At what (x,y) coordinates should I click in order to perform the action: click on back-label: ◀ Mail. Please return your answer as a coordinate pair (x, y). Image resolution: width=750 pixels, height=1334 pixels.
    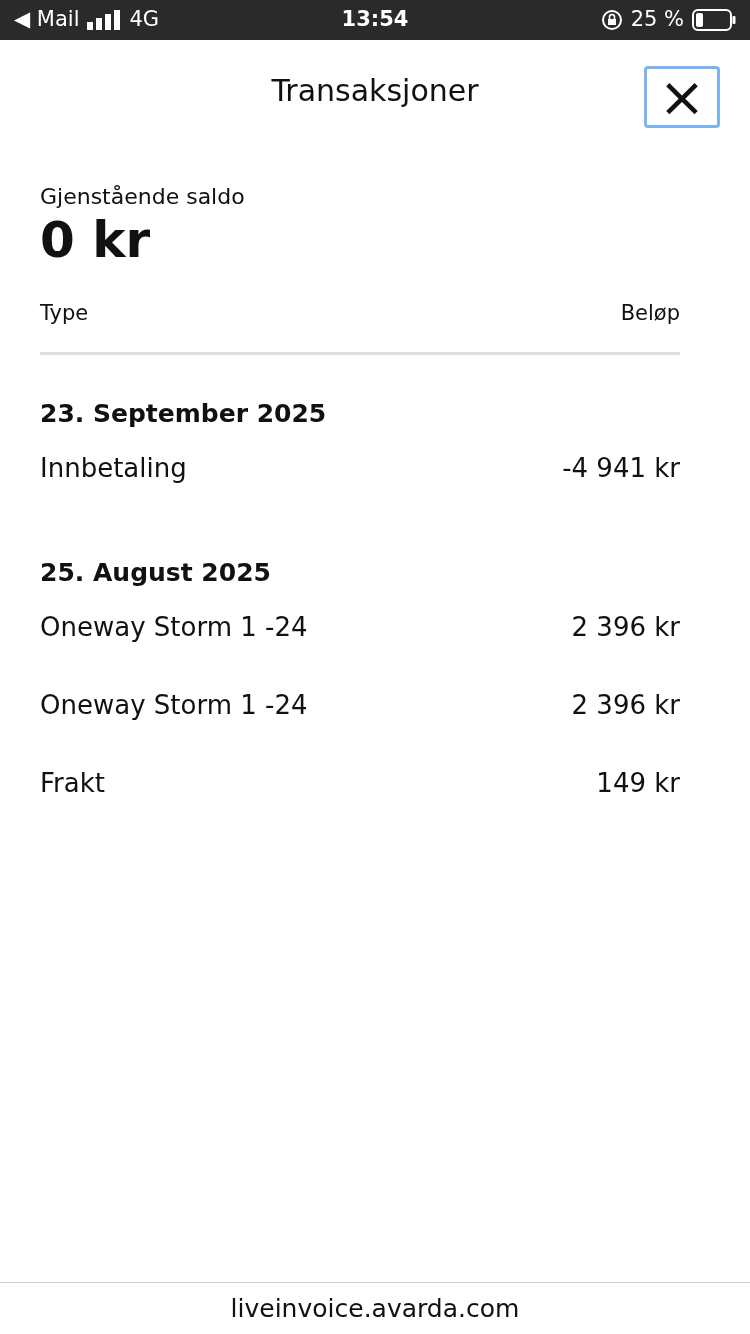
    Looking at the image, I should click on (47, 20).